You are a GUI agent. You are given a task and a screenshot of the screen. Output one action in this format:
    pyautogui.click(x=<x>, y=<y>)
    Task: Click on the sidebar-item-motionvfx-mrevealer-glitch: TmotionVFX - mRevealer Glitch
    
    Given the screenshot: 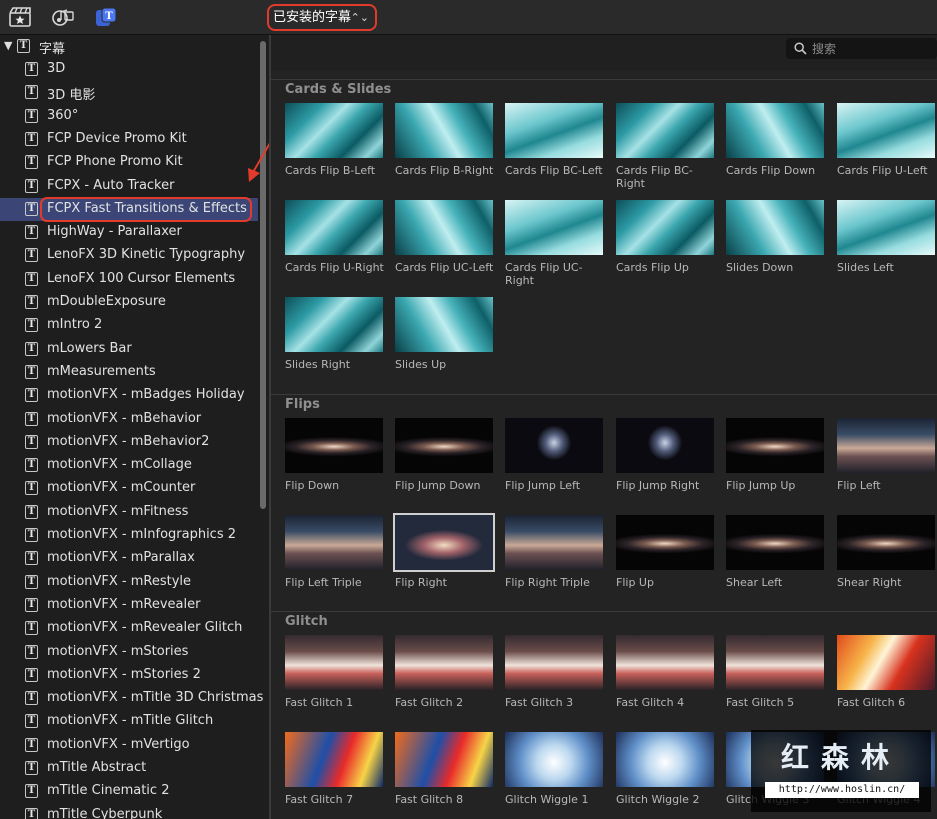 What is the action you would take?
    pyautogui.click(x=129, y=628)
    